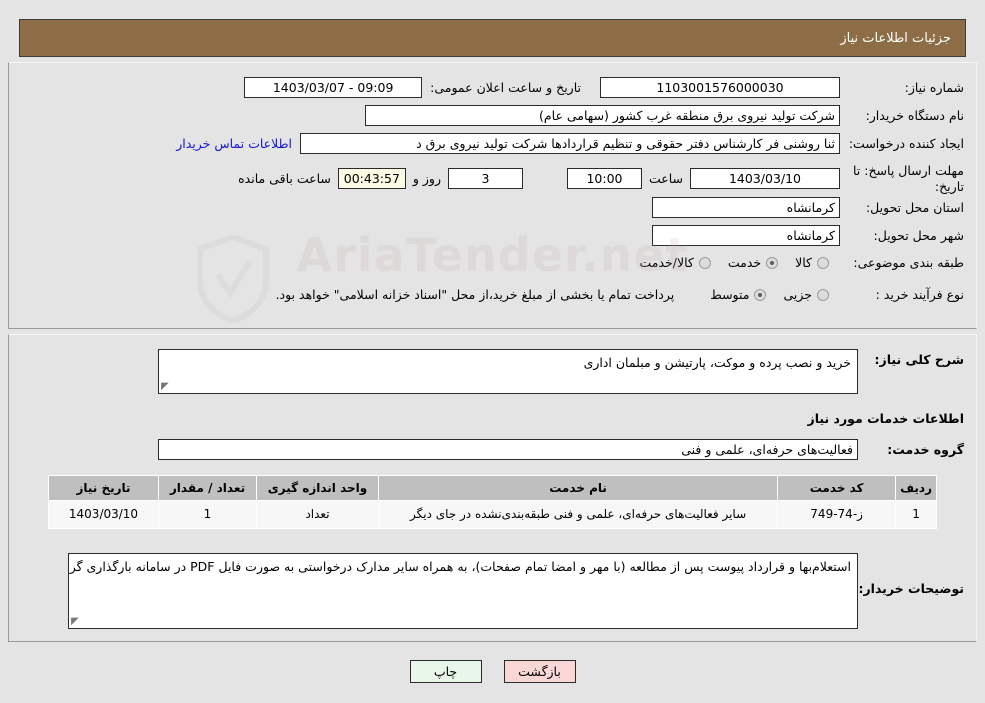  I want to click on requester-label: ایجاد کننده درخواست:, so click(906, 143).